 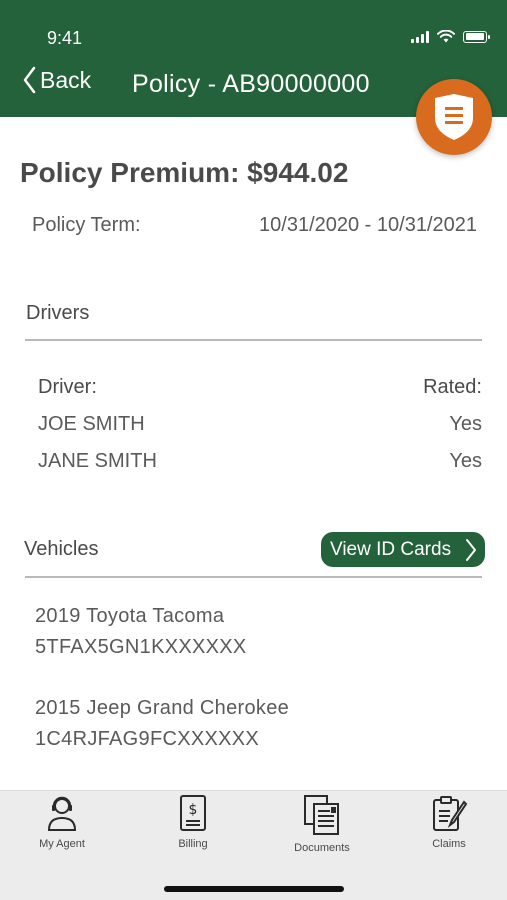 I want to click on rated-column-header: Rated:, so click(x=452, y=387).